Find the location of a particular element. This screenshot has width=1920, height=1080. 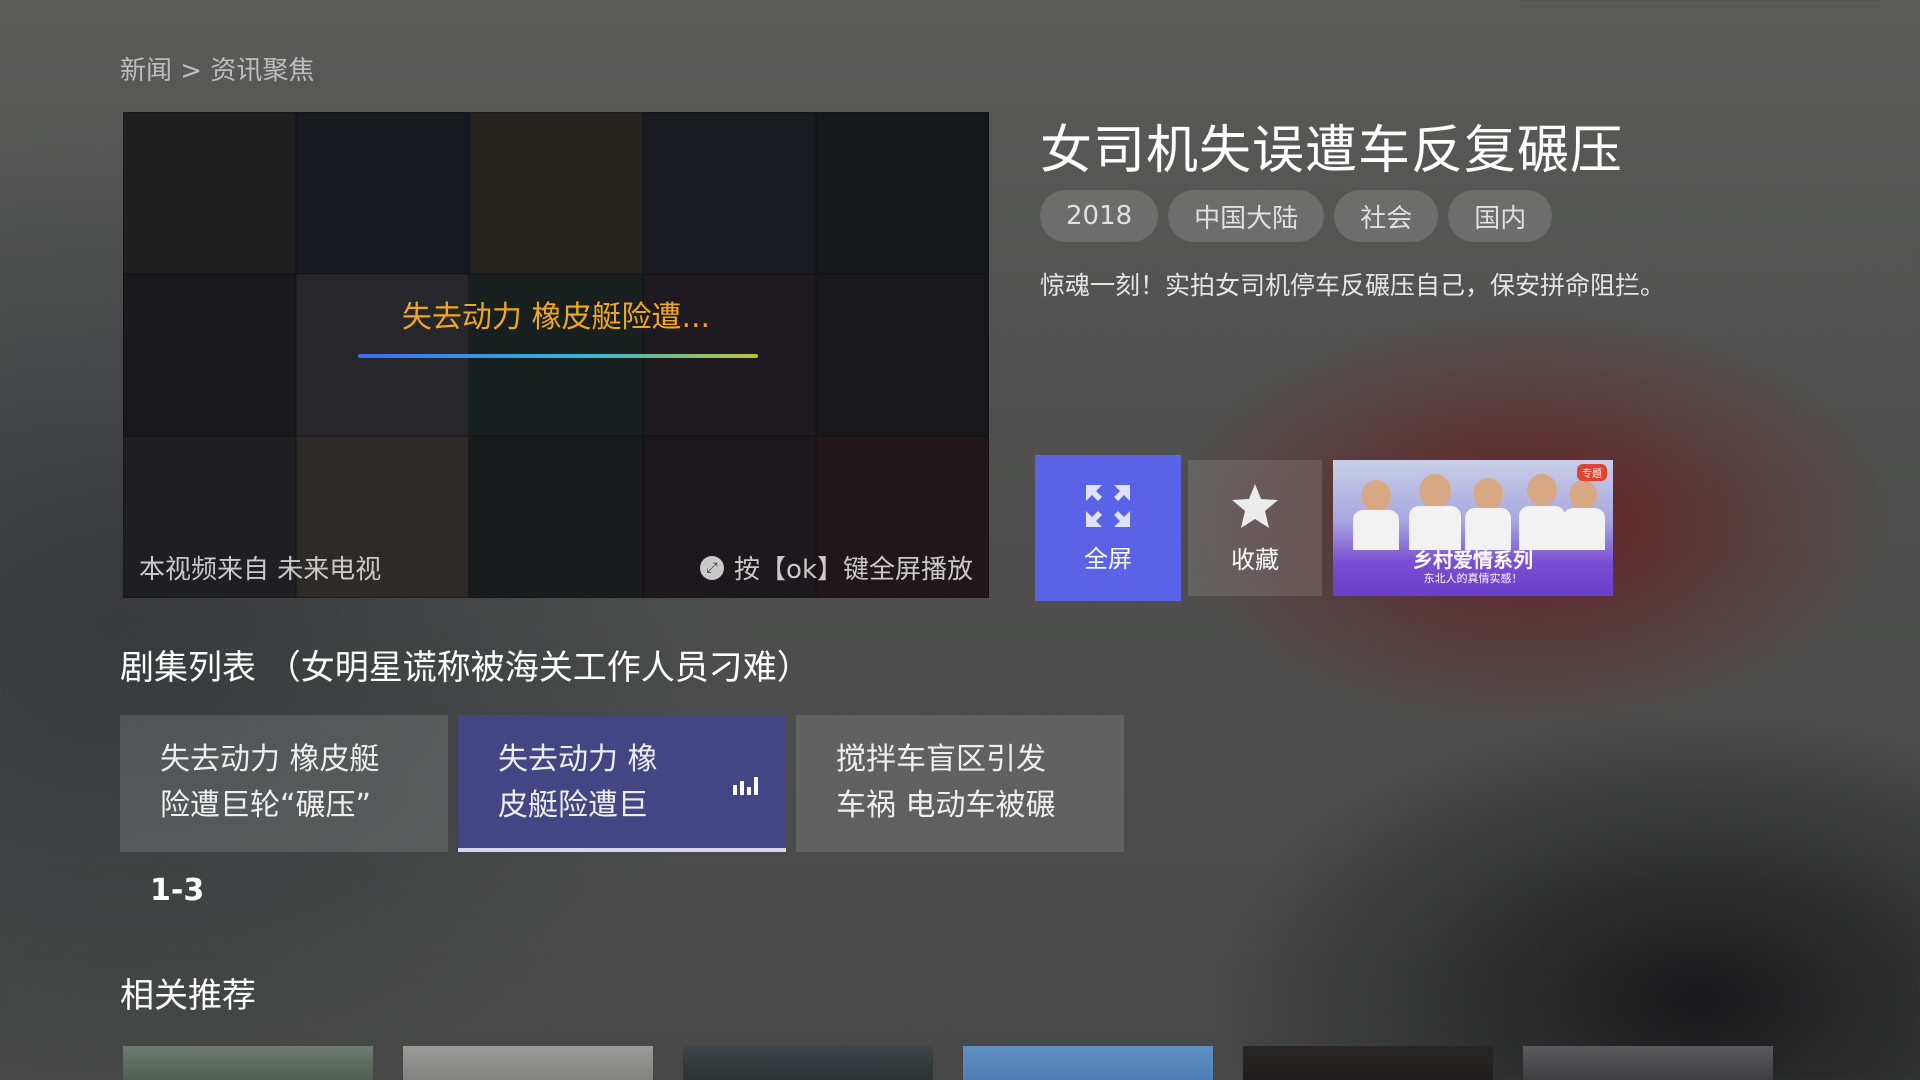

expand-arrows-icon is located at coordinates (1108, 505).